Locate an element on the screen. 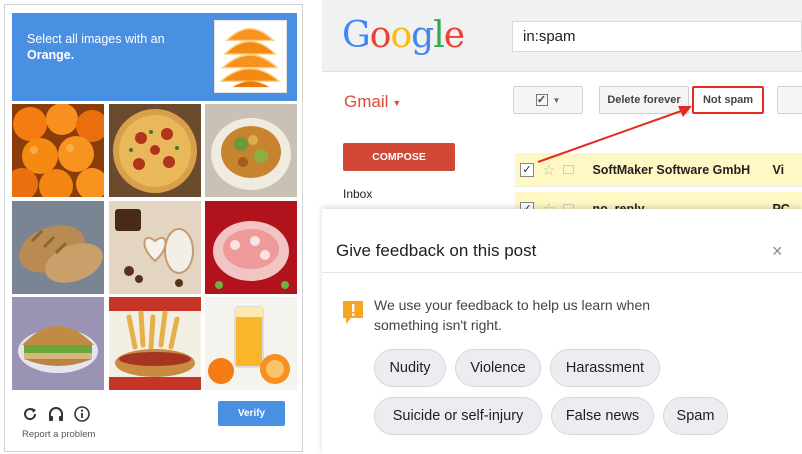  dialog-title: Give feedback on this post is located at coordinates (436, 250).